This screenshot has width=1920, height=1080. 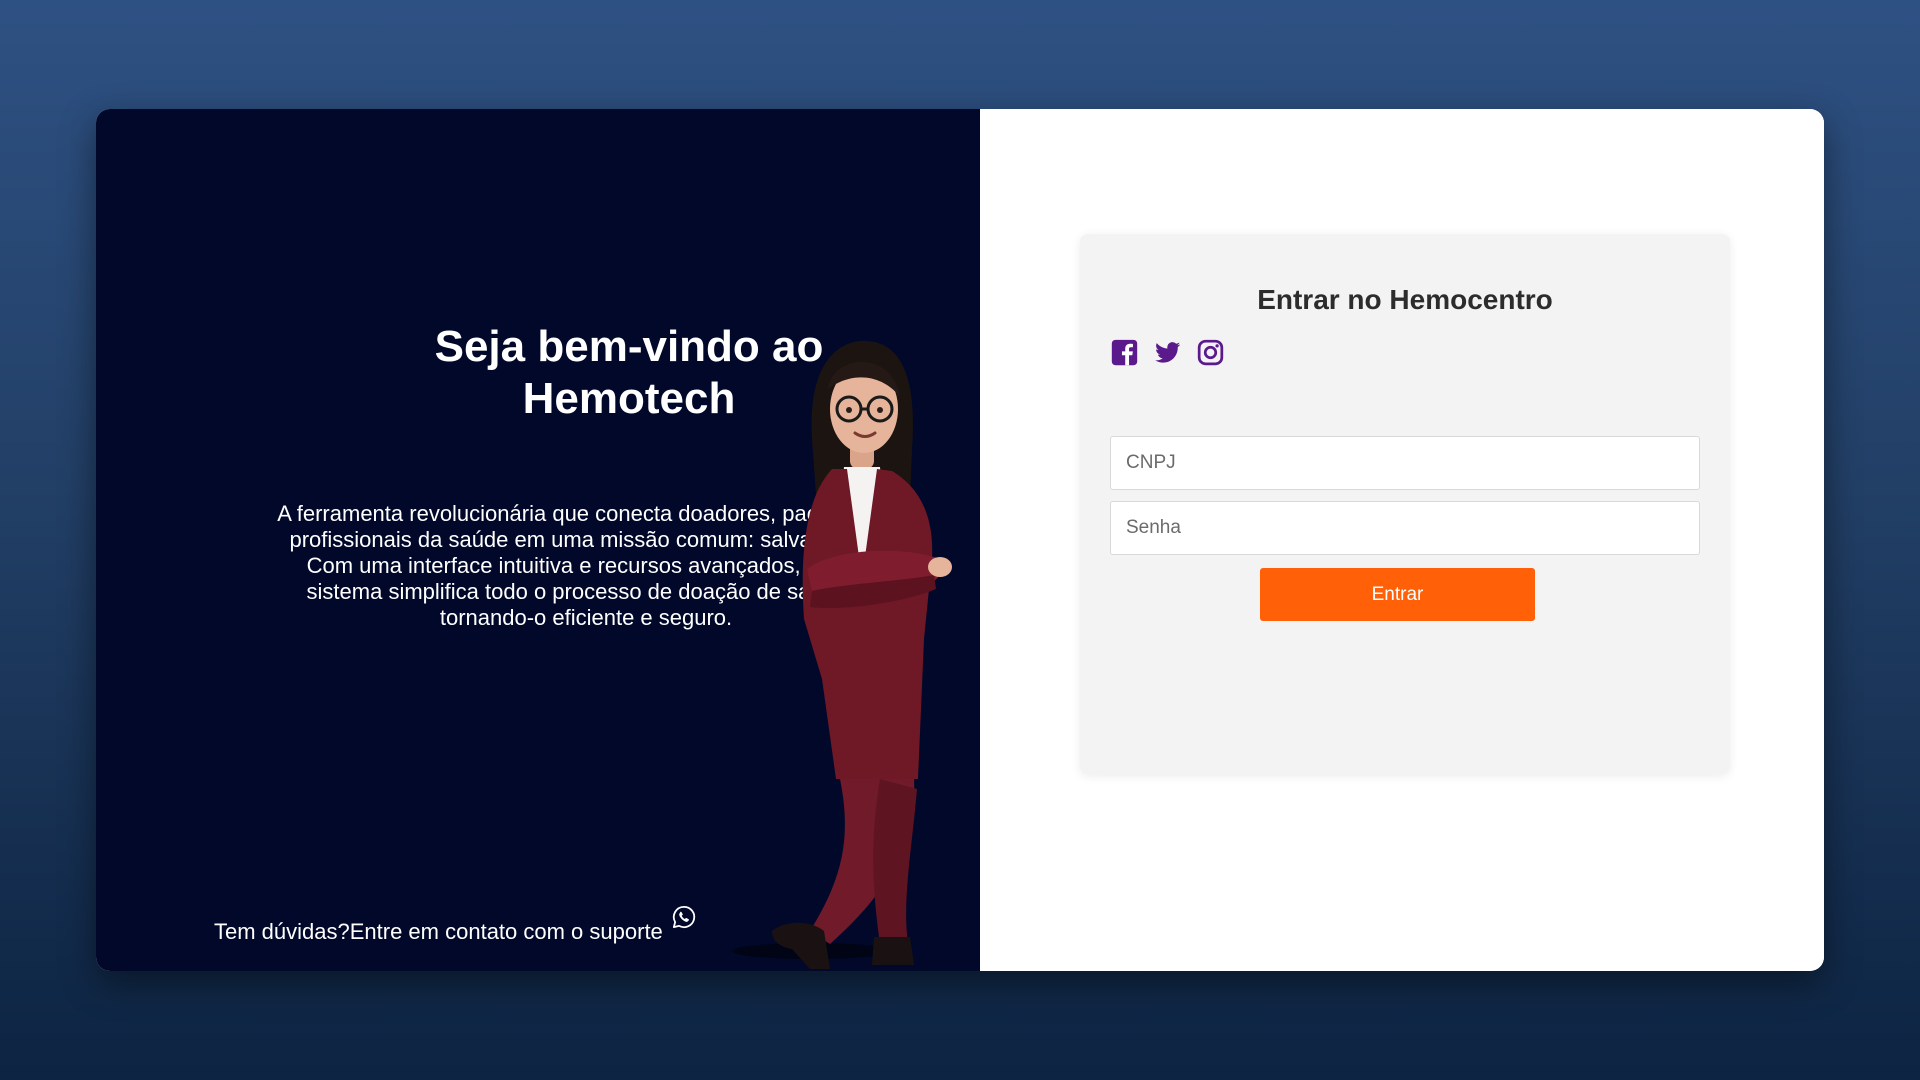 What do you see at coordinates (842, 654) in the screenshot?
I see `woman-illustration` at bounding box center [842, 654].